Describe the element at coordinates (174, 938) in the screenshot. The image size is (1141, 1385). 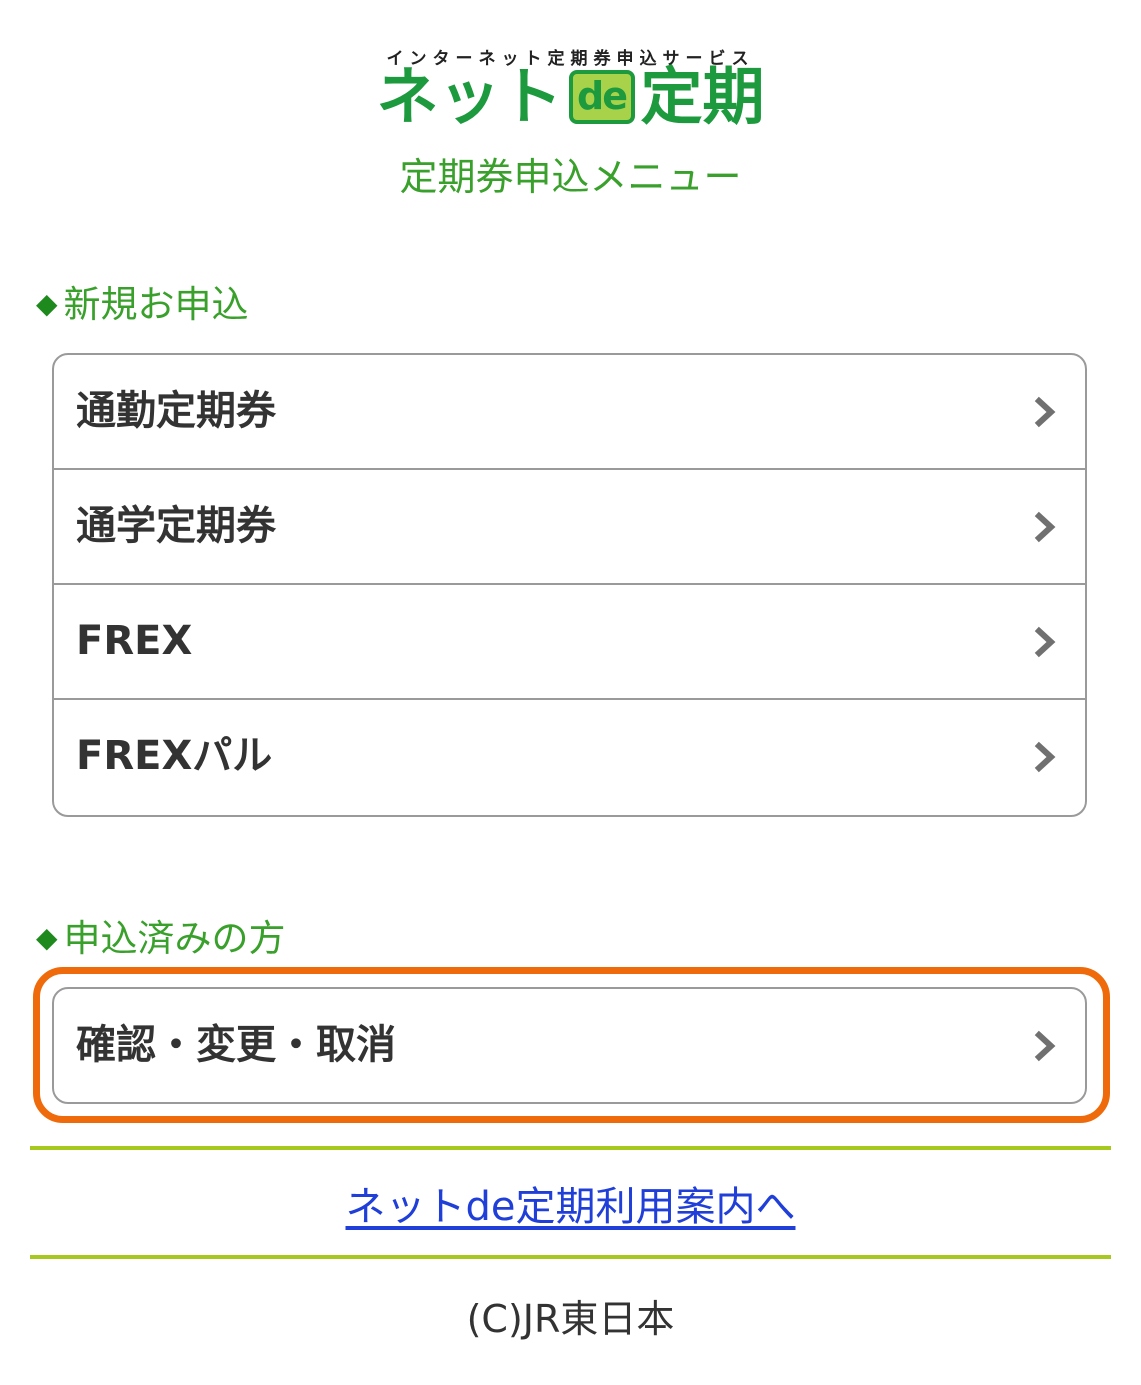
I see `section-title-existing-text: 申込済みの方` at that location.